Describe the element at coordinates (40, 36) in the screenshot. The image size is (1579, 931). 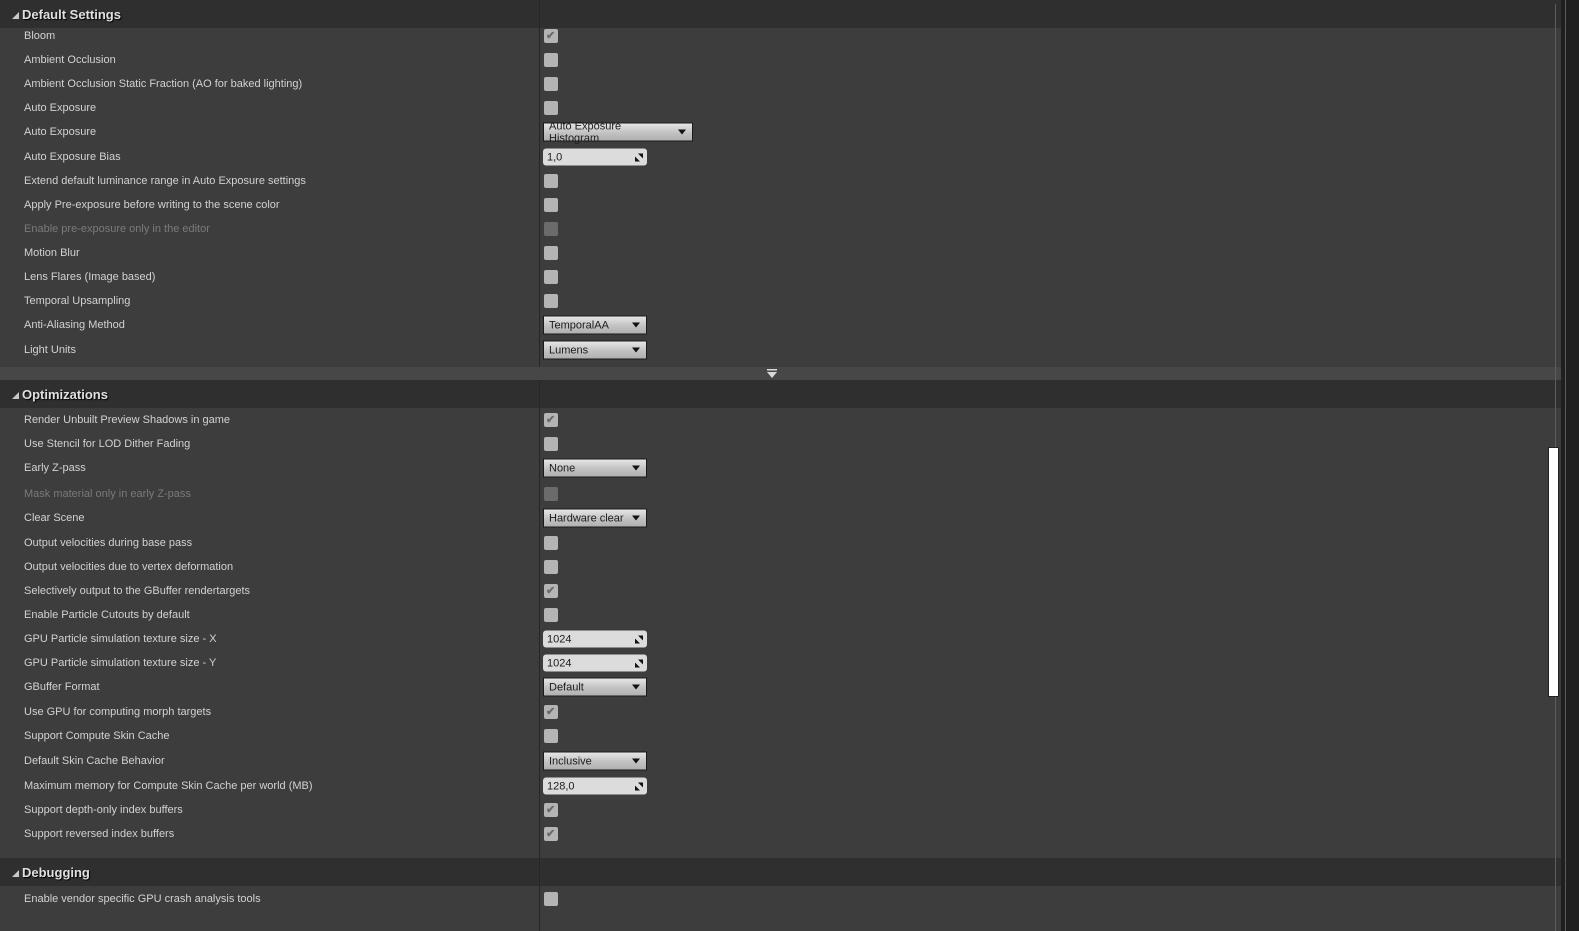
I see `setting-label: Bloom` at that location.